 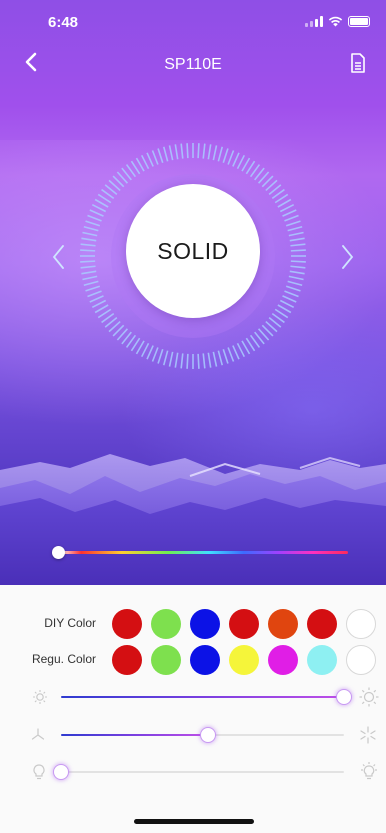 I want to click on speed-knob, so click(x=208, y=735).